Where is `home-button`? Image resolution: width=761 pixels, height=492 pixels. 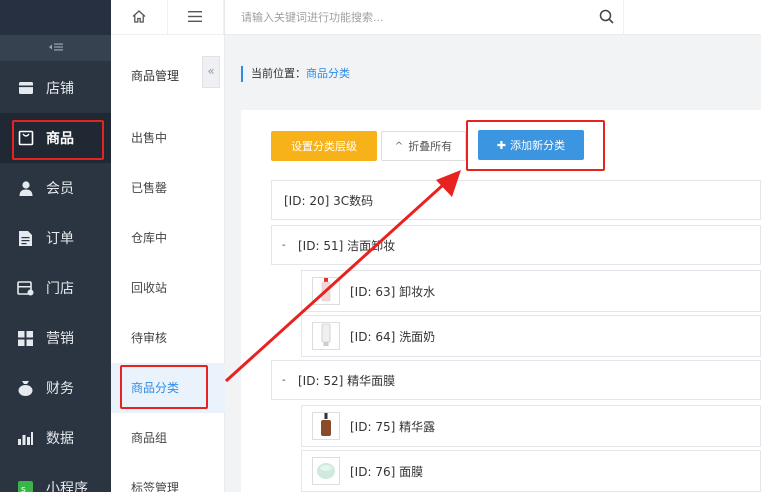
home-button is located at coordinates (139, 17).